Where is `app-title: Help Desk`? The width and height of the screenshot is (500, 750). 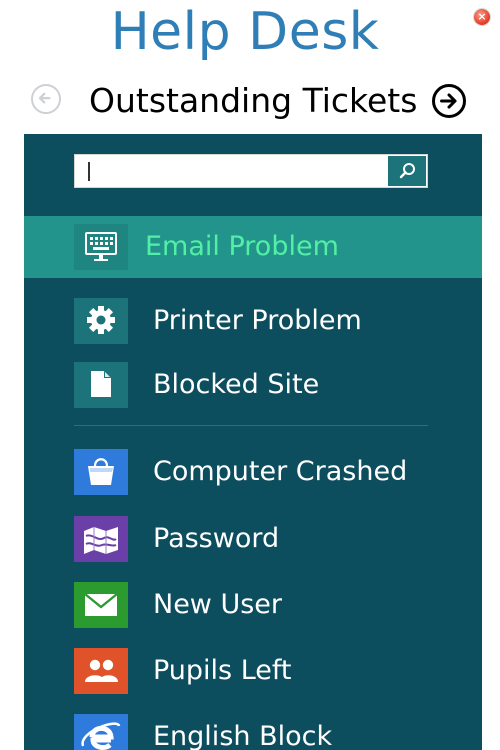 app-title: Help Desk is located at coordinates (245, 32).